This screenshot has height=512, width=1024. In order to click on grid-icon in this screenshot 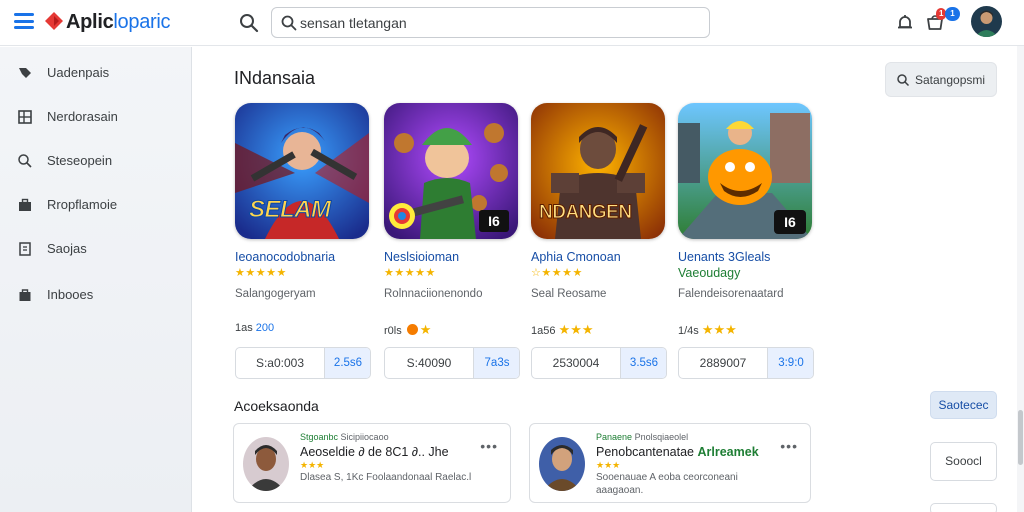, I will do `click(25, 117)`.